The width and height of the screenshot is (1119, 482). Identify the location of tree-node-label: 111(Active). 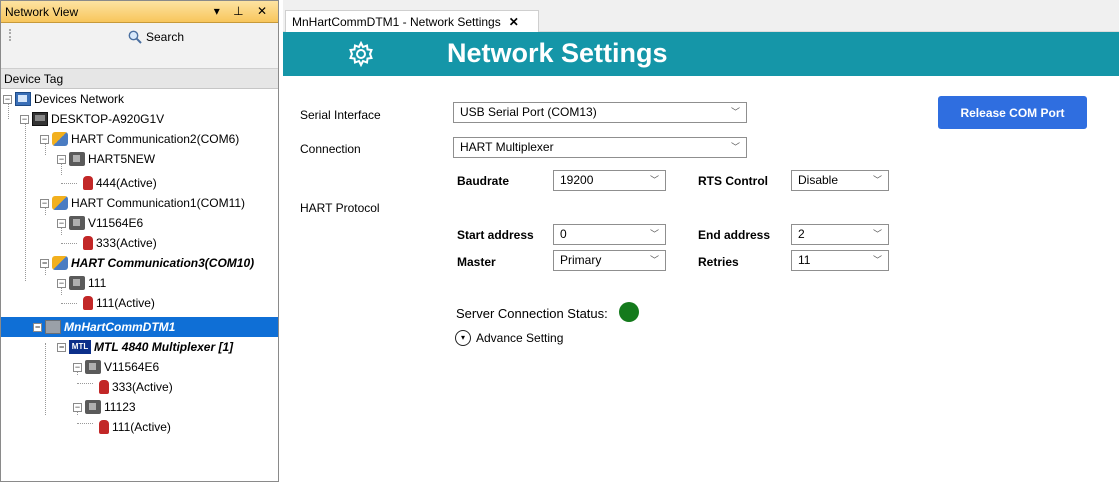
(125, 303).